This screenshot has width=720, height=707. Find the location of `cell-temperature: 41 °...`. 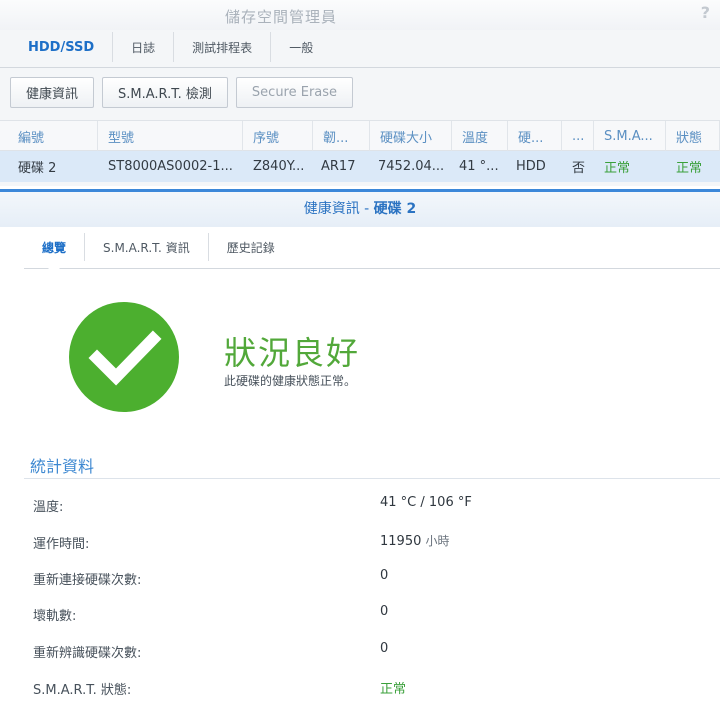

cell-temperature: 41 °... is located at coordinates (479, 166).